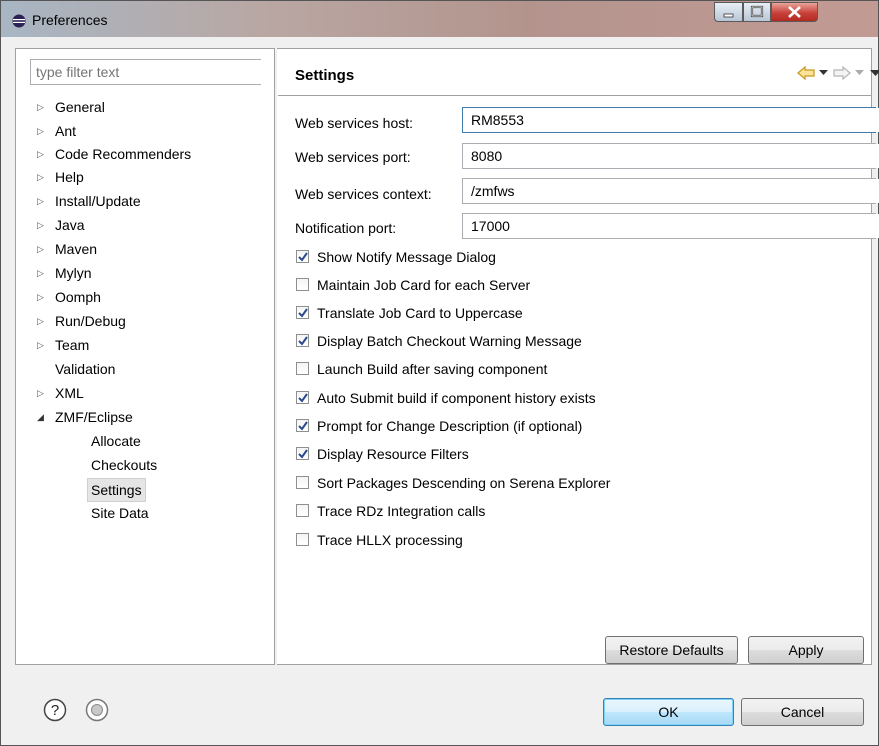 This screenshot has height=746, width=879. What do you see at coordinates (806, 73) in the screenshot?
I see `back-arrow-icon` at bounding box center [806, 73].